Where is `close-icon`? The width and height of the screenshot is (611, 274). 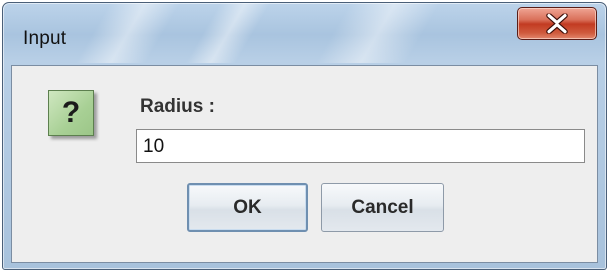 close-icon is located at coordinates (557, 23).